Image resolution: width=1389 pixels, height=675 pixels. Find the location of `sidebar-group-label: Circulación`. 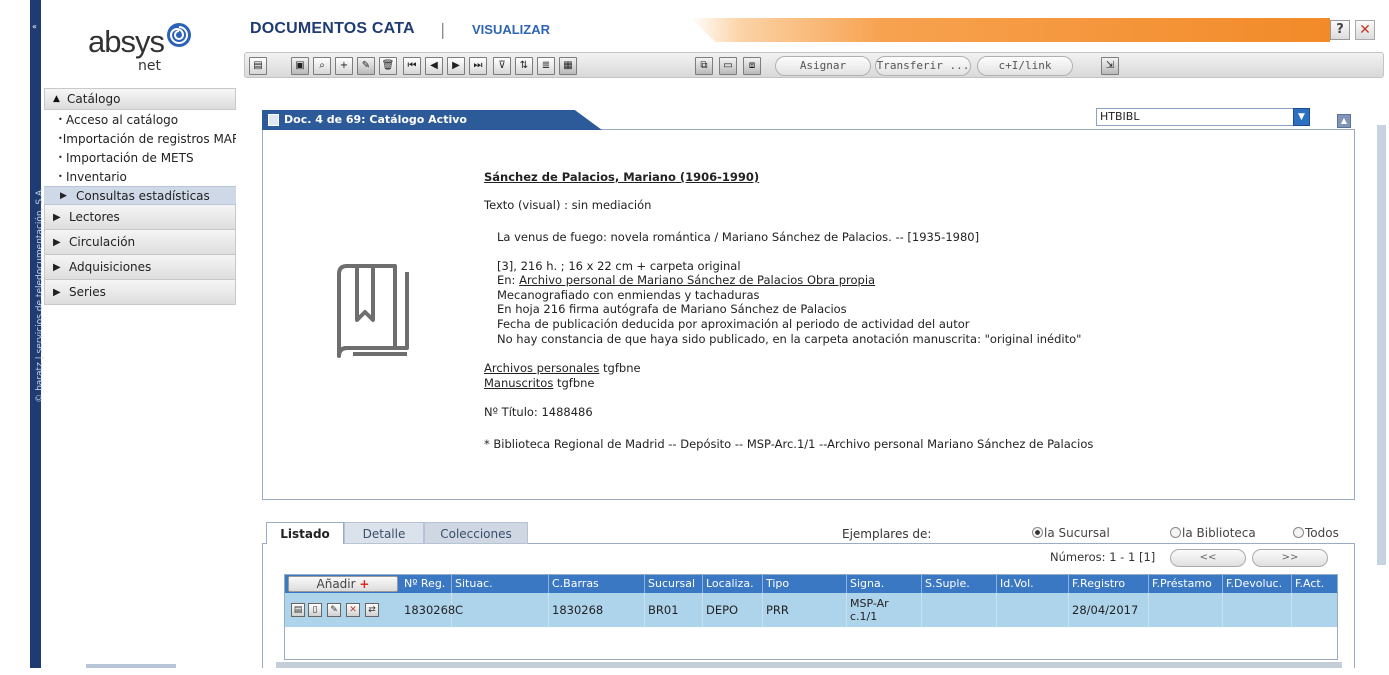

sidebar-group-label: Circulación is located at coordinates (102, 242).